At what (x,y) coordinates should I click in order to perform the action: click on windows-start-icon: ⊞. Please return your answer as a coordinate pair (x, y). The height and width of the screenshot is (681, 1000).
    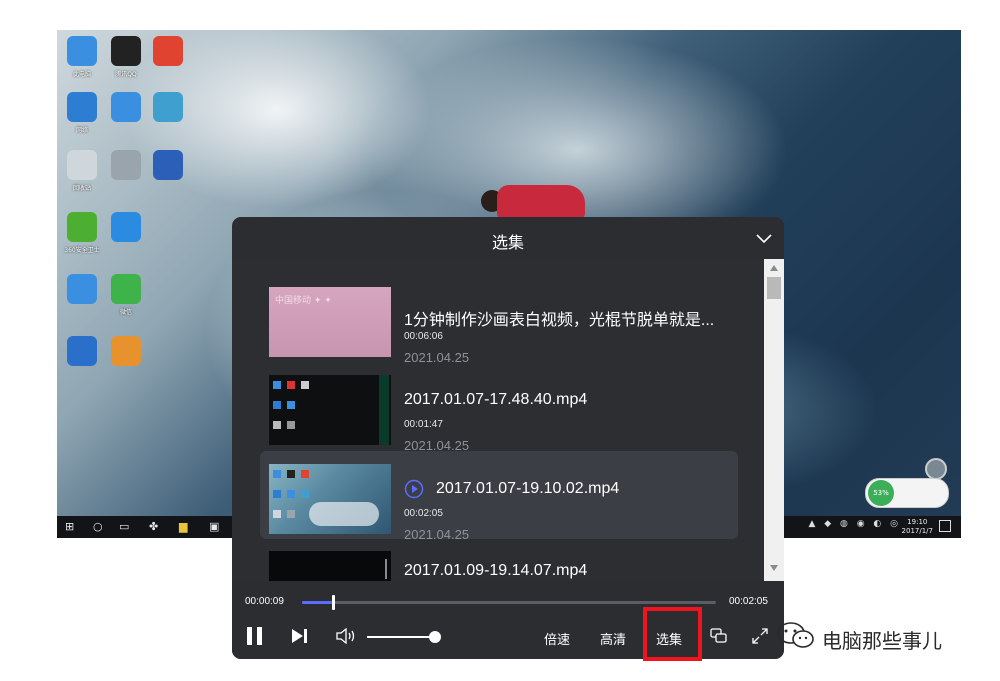
    Looking at the image, I should click on (69, 526).